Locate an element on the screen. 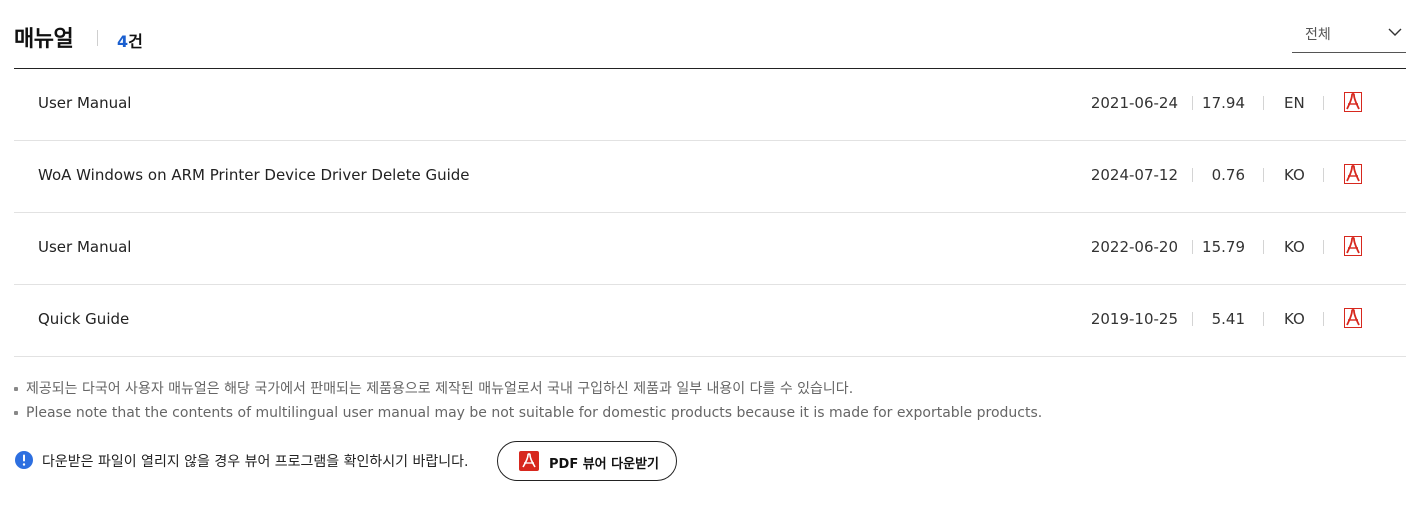  language-filter-select: 전체 is located at coordinates (1349, 33).